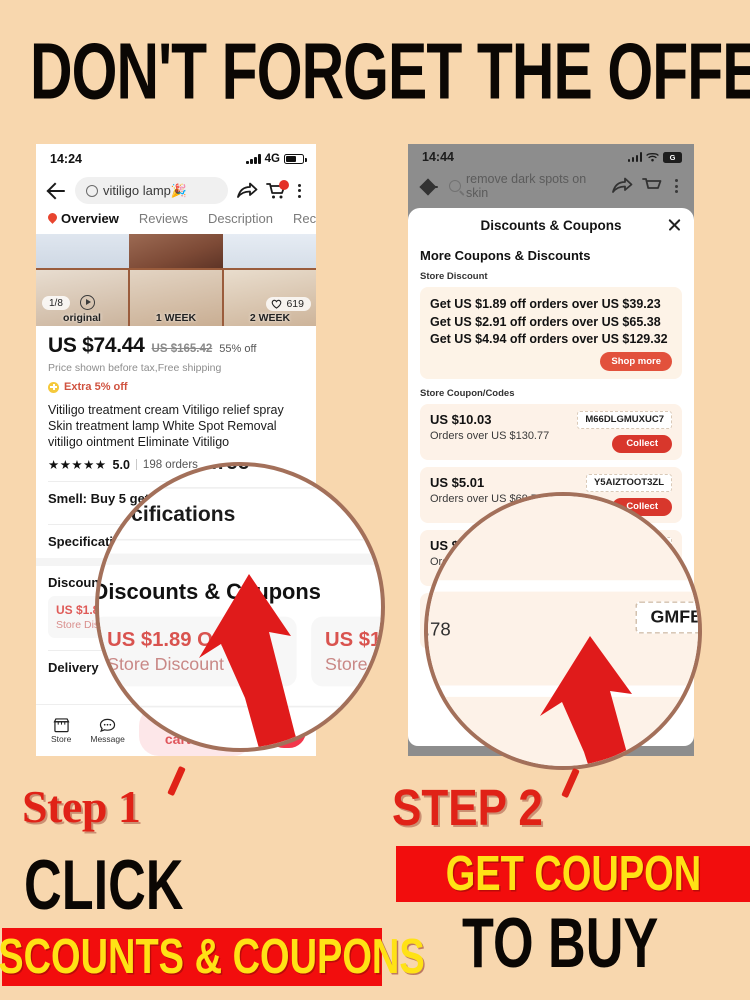 This screenshot has width=750, height=1000. I want to click on discounts-coupons-banner: DISCOUNTS & COUPONS, so click(212, 957).